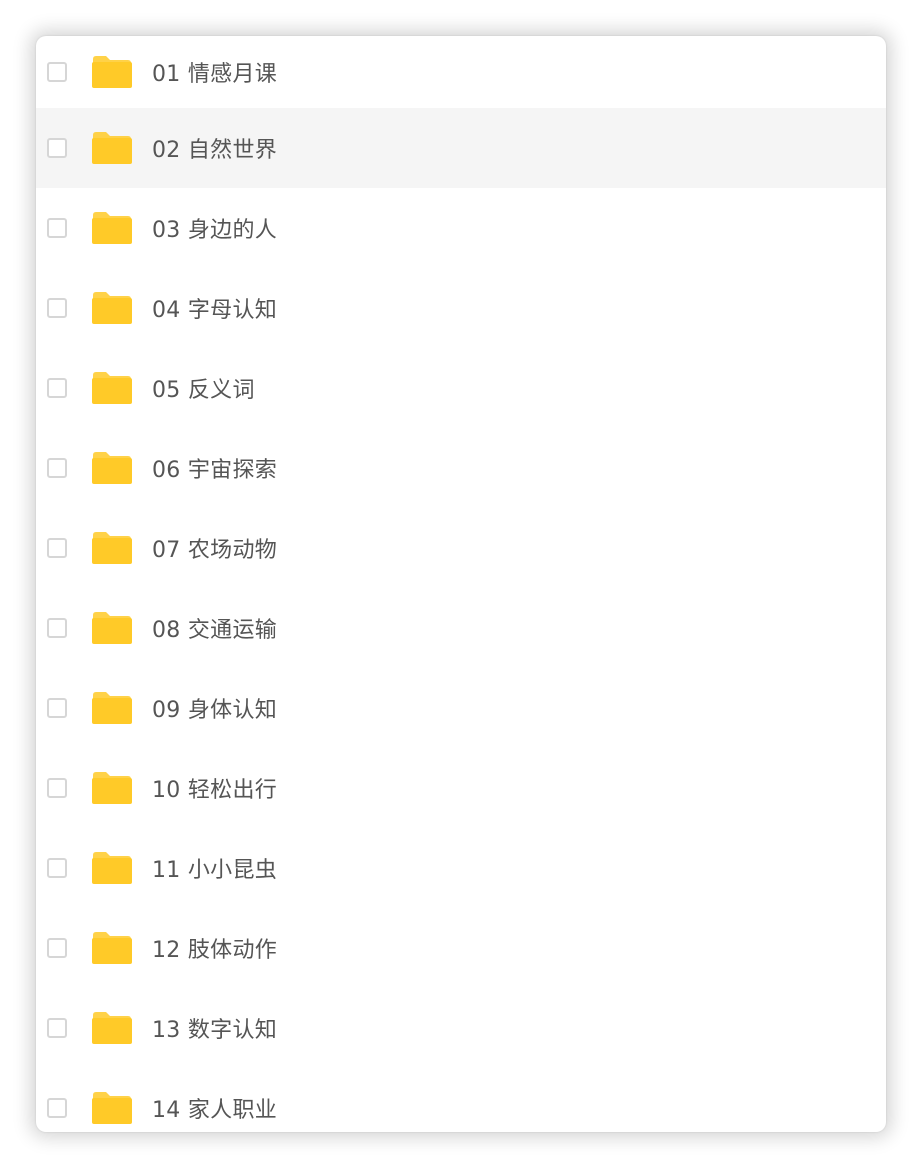 This screenshot has height=1168, width=922. Describe the element at coordinates (215, 550) in the screenshot. I see `folder-name: 07 农场动物` at that location.